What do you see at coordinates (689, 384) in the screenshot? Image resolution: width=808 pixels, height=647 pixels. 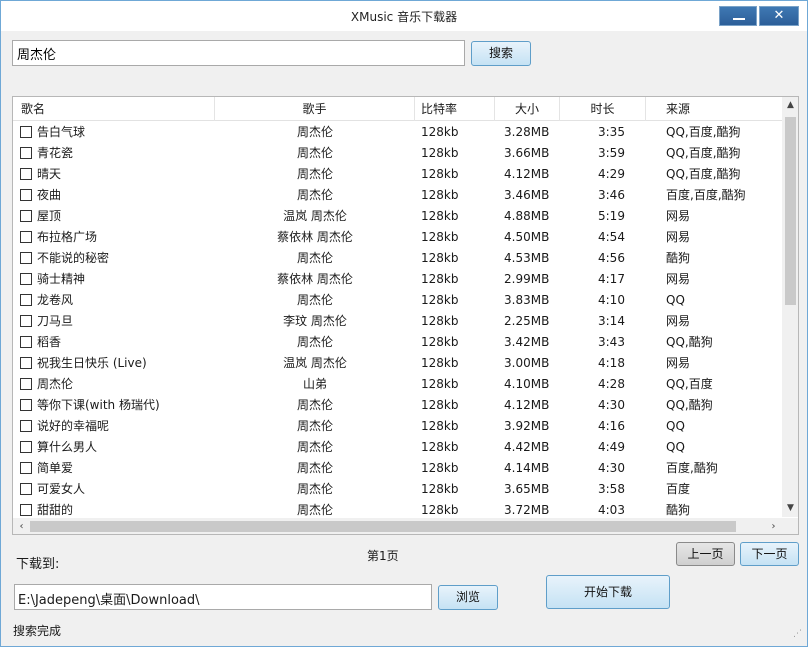 I see `cell-source: QQ,百度` at bounding box center [689, 384].